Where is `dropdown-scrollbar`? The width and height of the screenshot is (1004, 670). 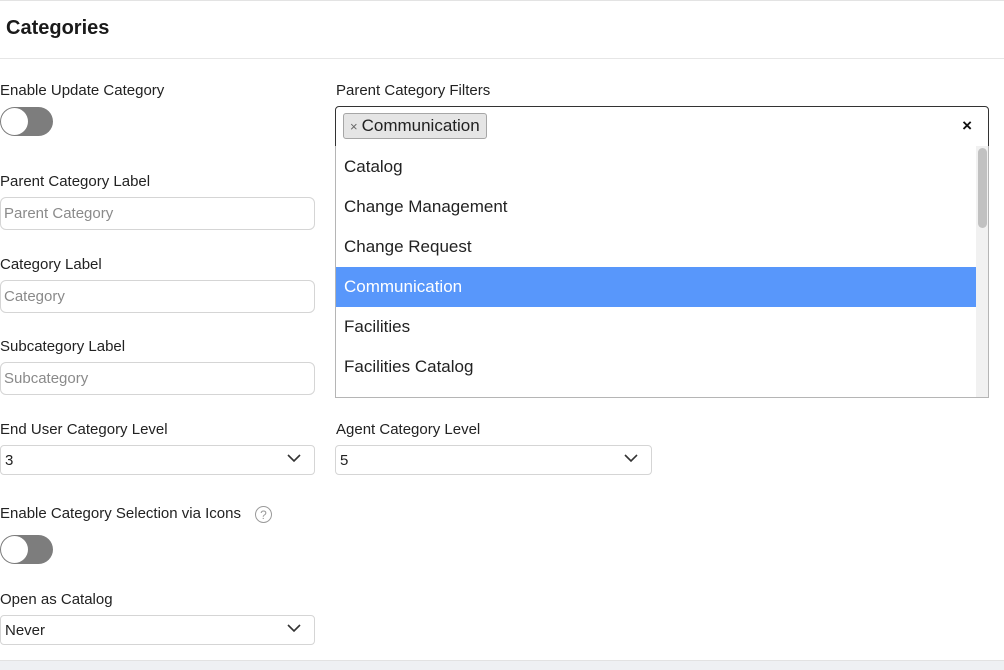 dropdown-scrollbar is located at coordinates (982, 271).